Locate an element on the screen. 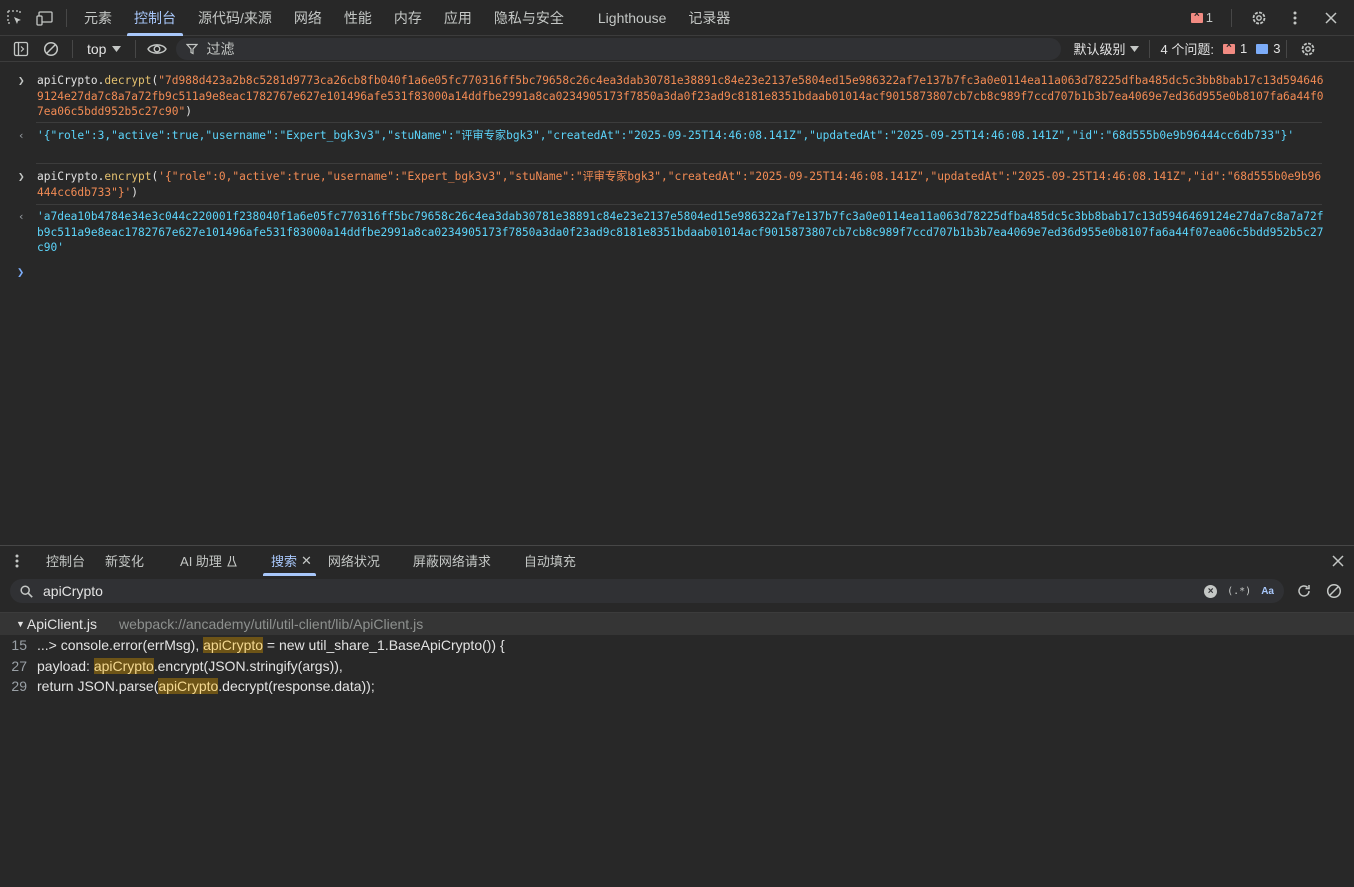 The image size is (1354, 887). tab-recorder: 记录器 is located at coordinates (709, 18).